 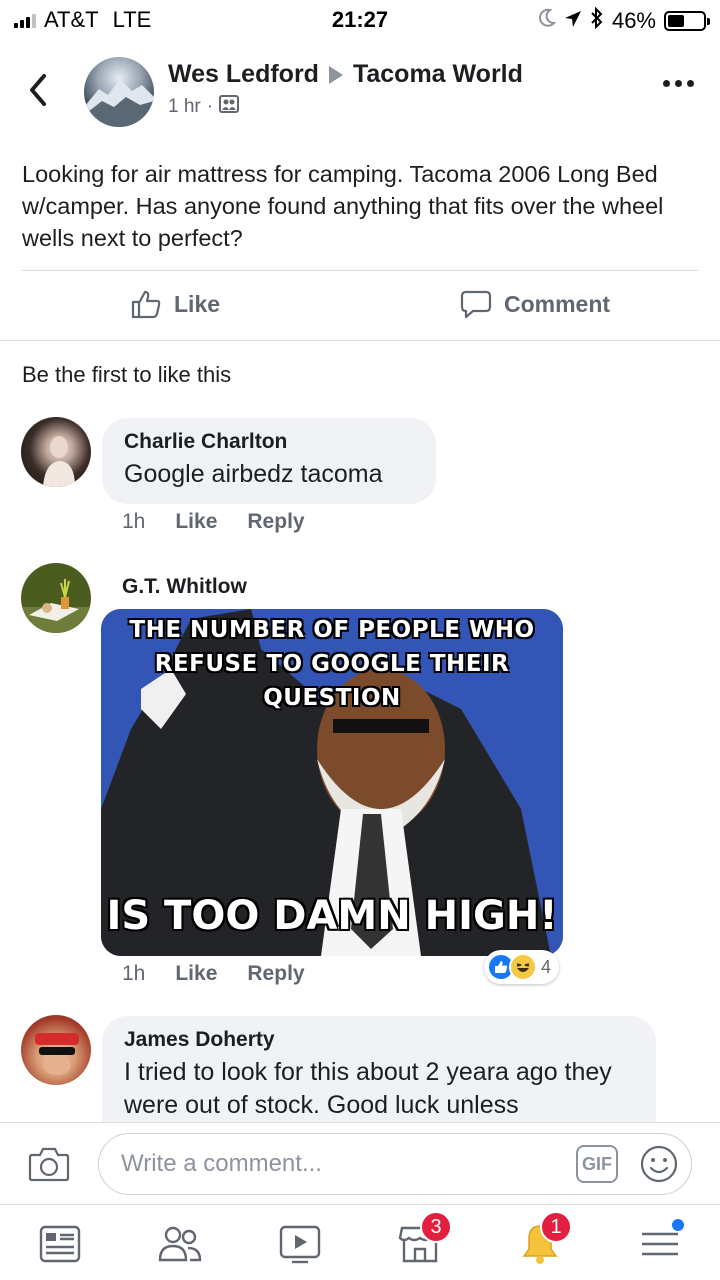 I want to click on comment-button: Comment, so click(x=535, y=304).